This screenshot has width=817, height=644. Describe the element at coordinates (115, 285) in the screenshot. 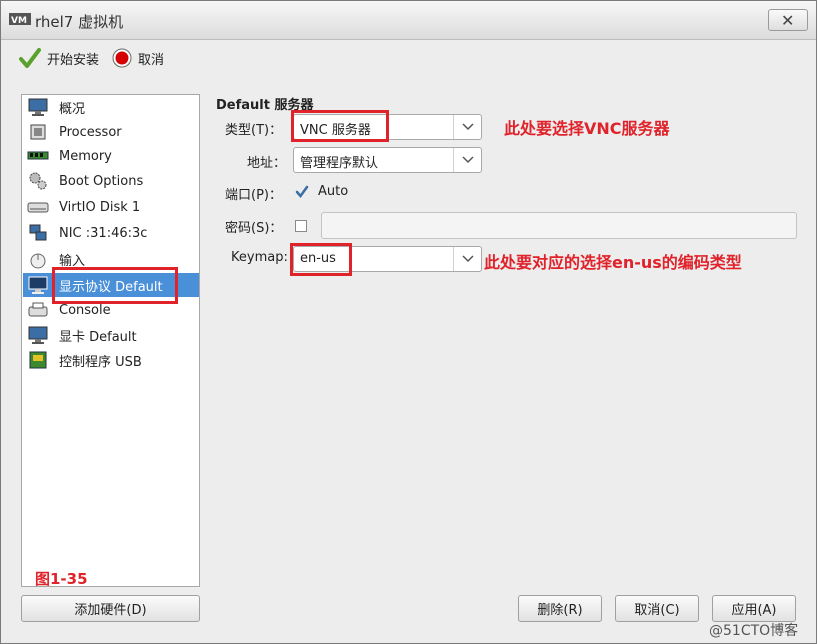

I see `display-highlight-box` at that location.